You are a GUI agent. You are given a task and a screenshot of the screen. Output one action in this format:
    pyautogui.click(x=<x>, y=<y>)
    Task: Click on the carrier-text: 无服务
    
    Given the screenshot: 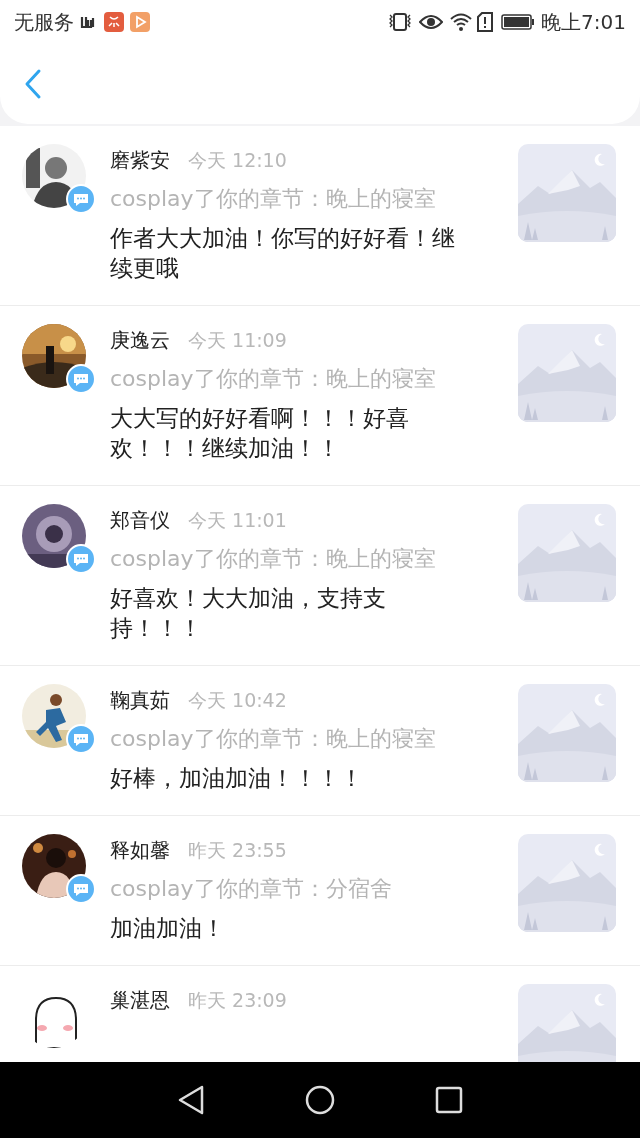 What is the action you would take?
    pyautogui.click(x=44, y=22)
    